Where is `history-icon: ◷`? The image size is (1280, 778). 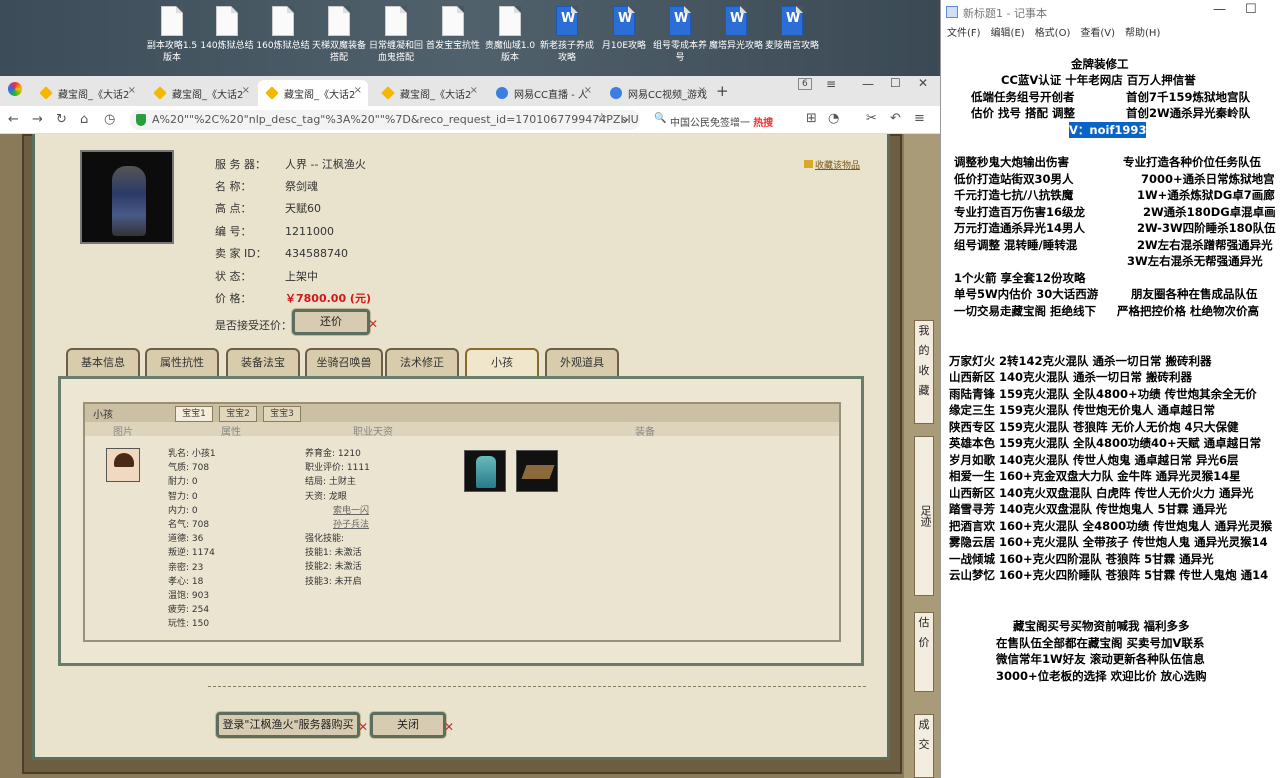
history-icon: ◷ is located at coordinates (109, 119).